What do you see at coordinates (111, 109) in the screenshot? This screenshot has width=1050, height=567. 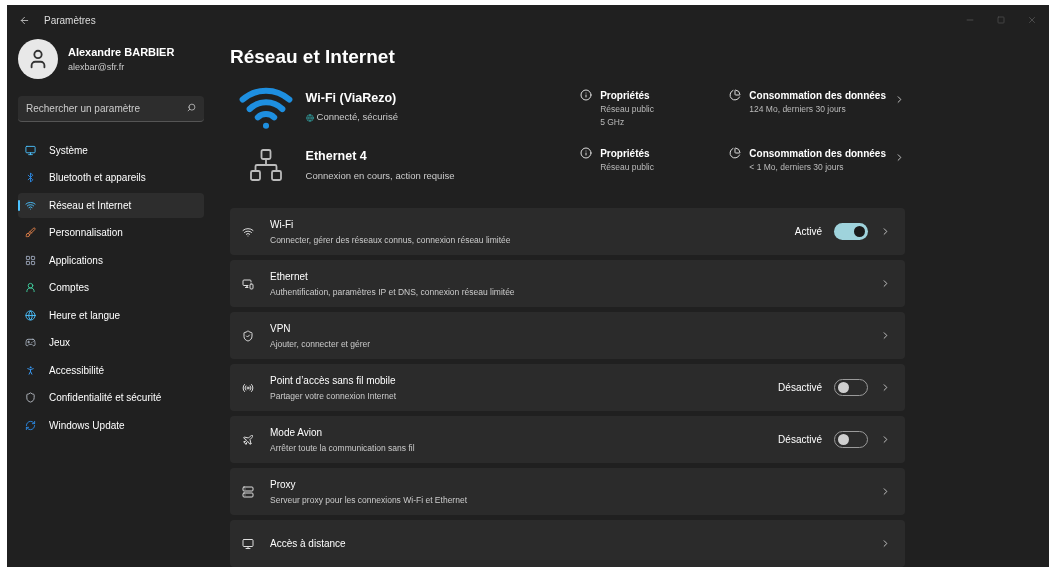 I see `search-field: Rechercher un paramètre` at bounding box center [111, 109].